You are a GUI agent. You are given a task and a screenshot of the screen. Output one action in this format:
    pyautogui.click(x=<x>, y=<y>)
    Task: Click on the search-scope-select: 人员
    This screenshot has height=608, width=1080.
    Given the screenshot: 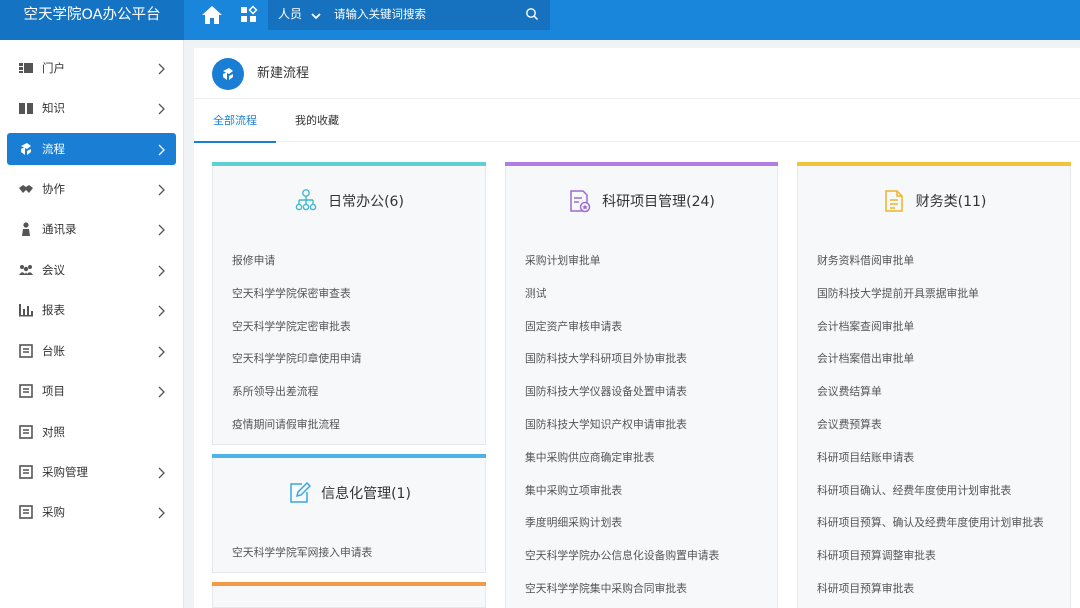 What is the action you would take?
    pyautogui.click(x=290, y=14)
    